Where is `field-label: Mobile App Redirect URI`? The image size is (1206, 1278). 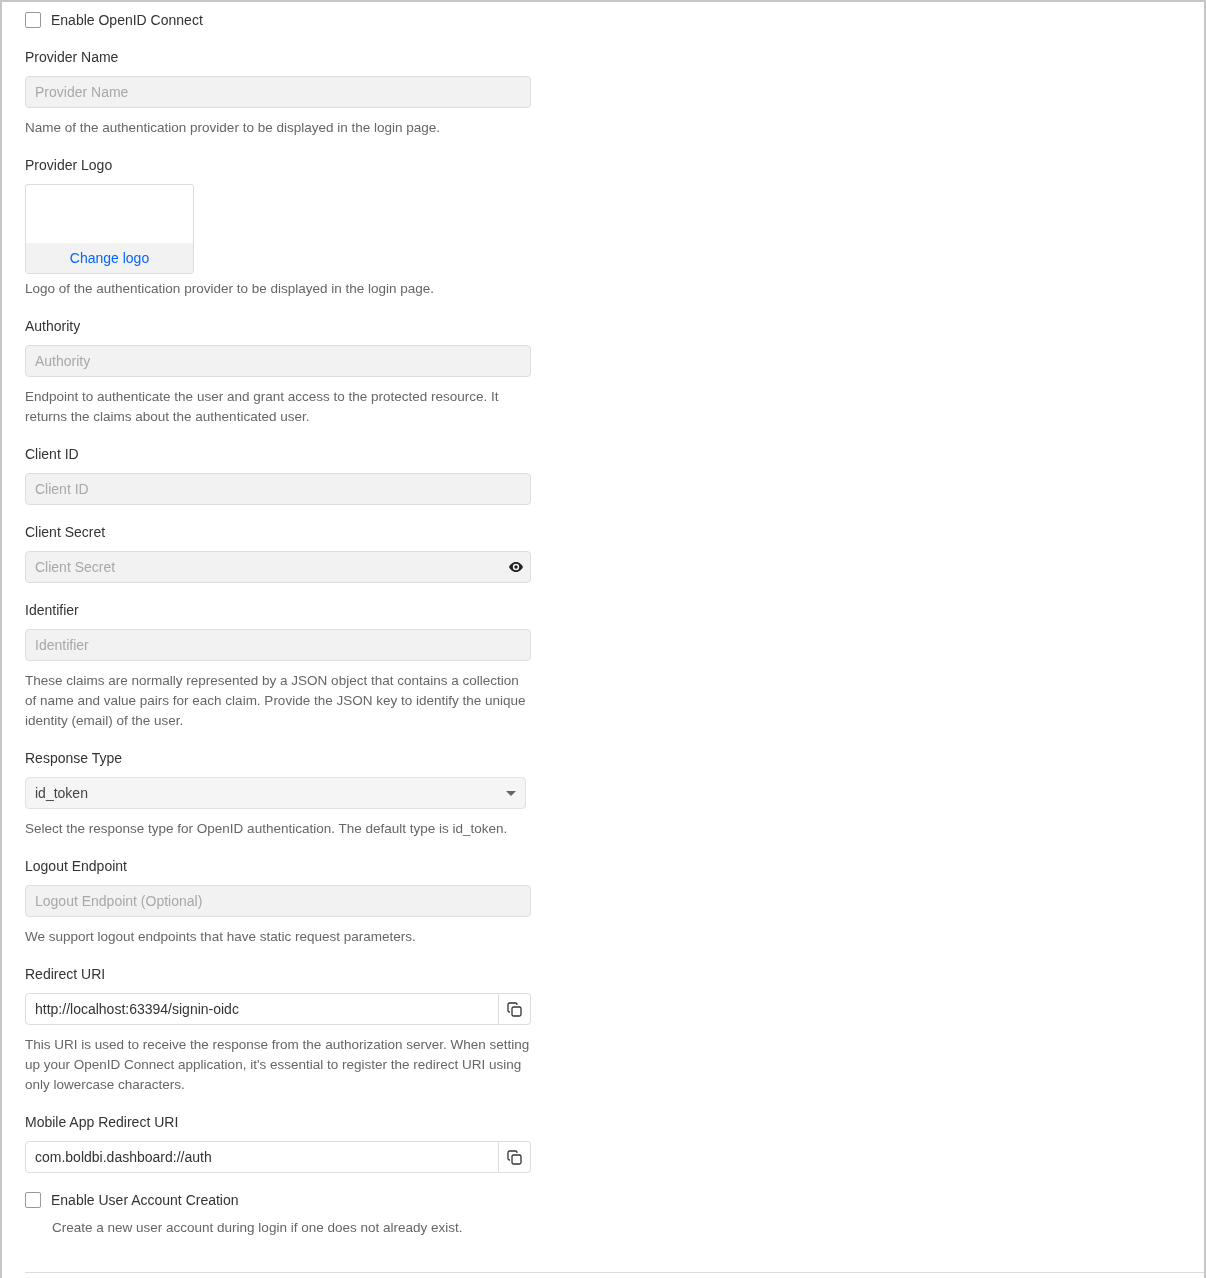 field-label: Mobile App Redirect URI is located at coordinates (102, 1122).